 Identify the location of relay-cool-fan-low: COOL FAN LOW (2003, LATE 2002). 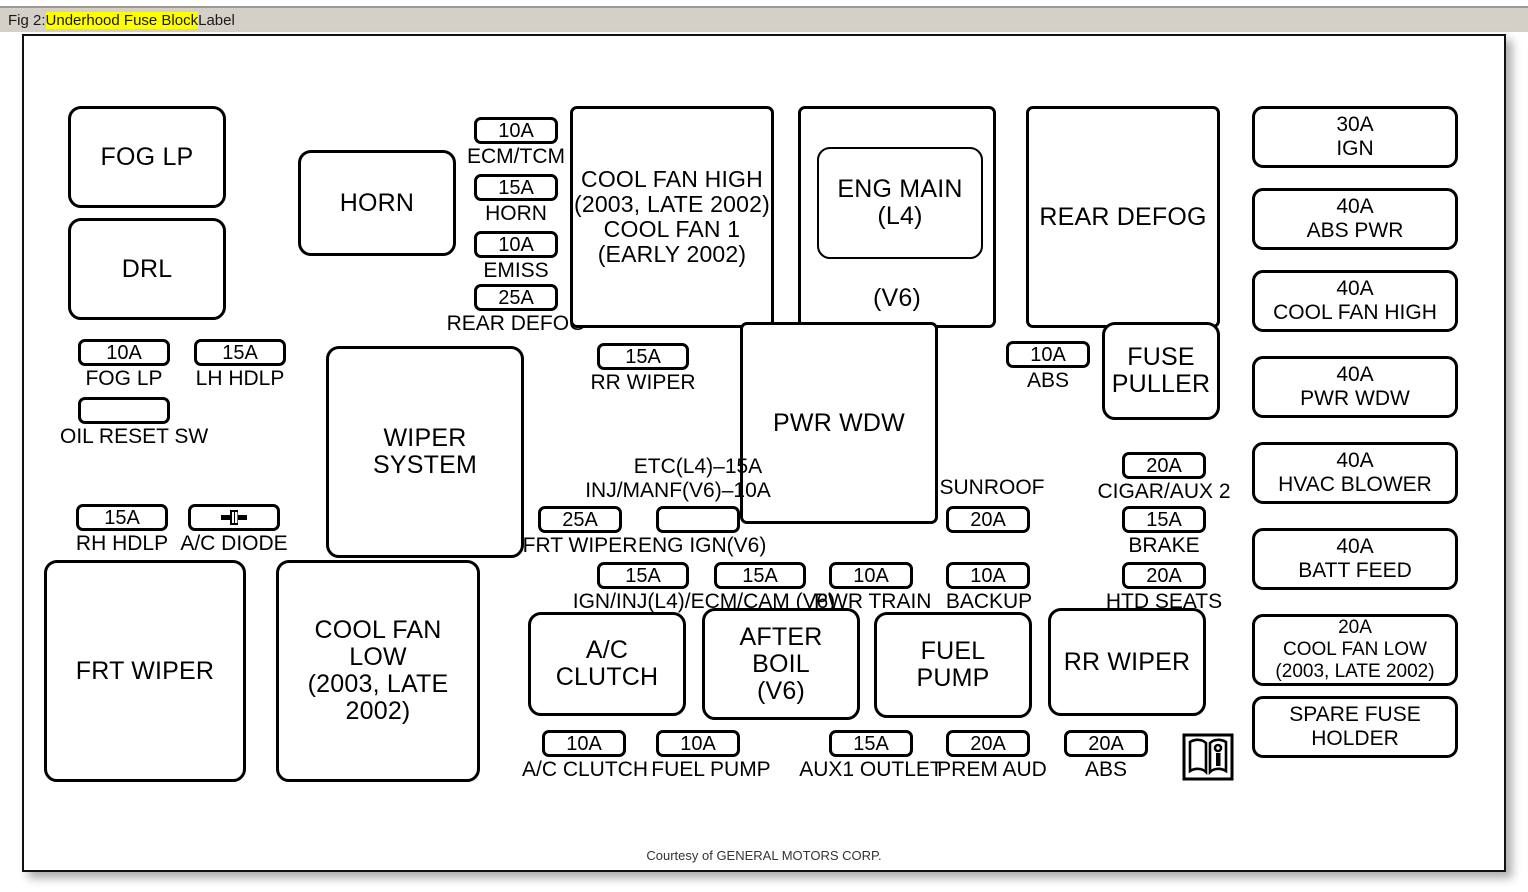
(378, 671).